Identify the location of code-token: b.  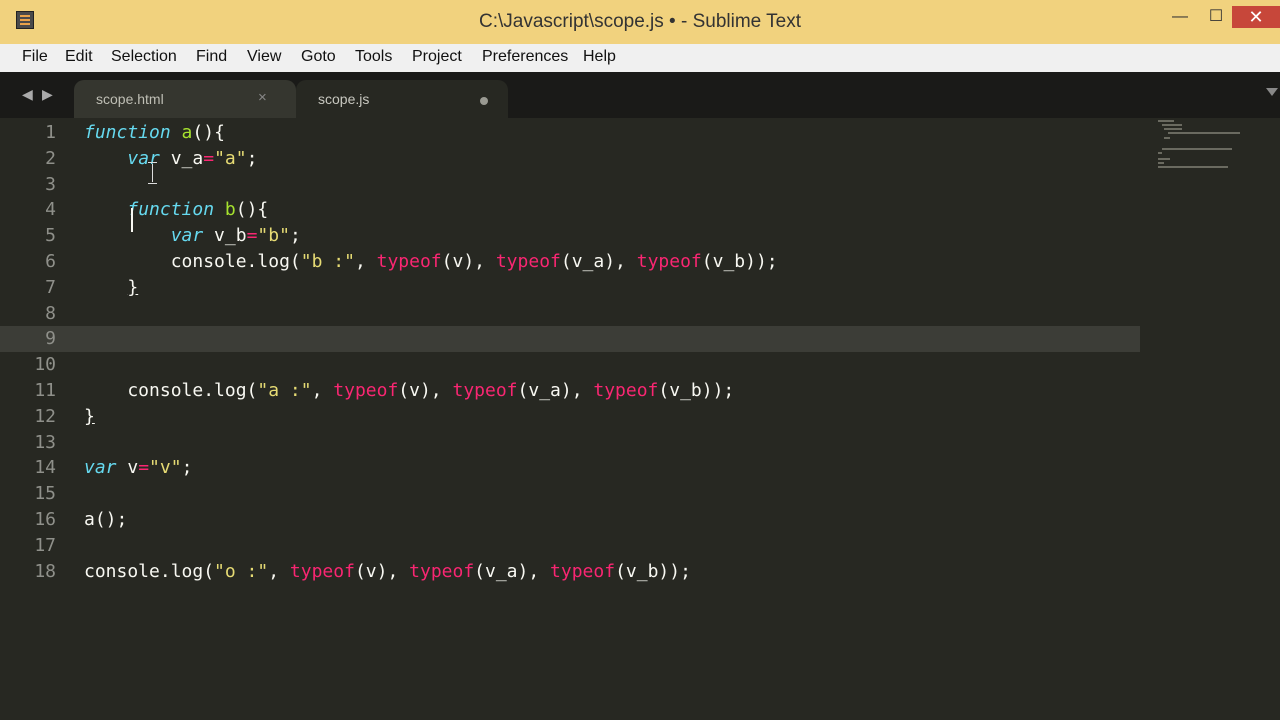
(230, 210).